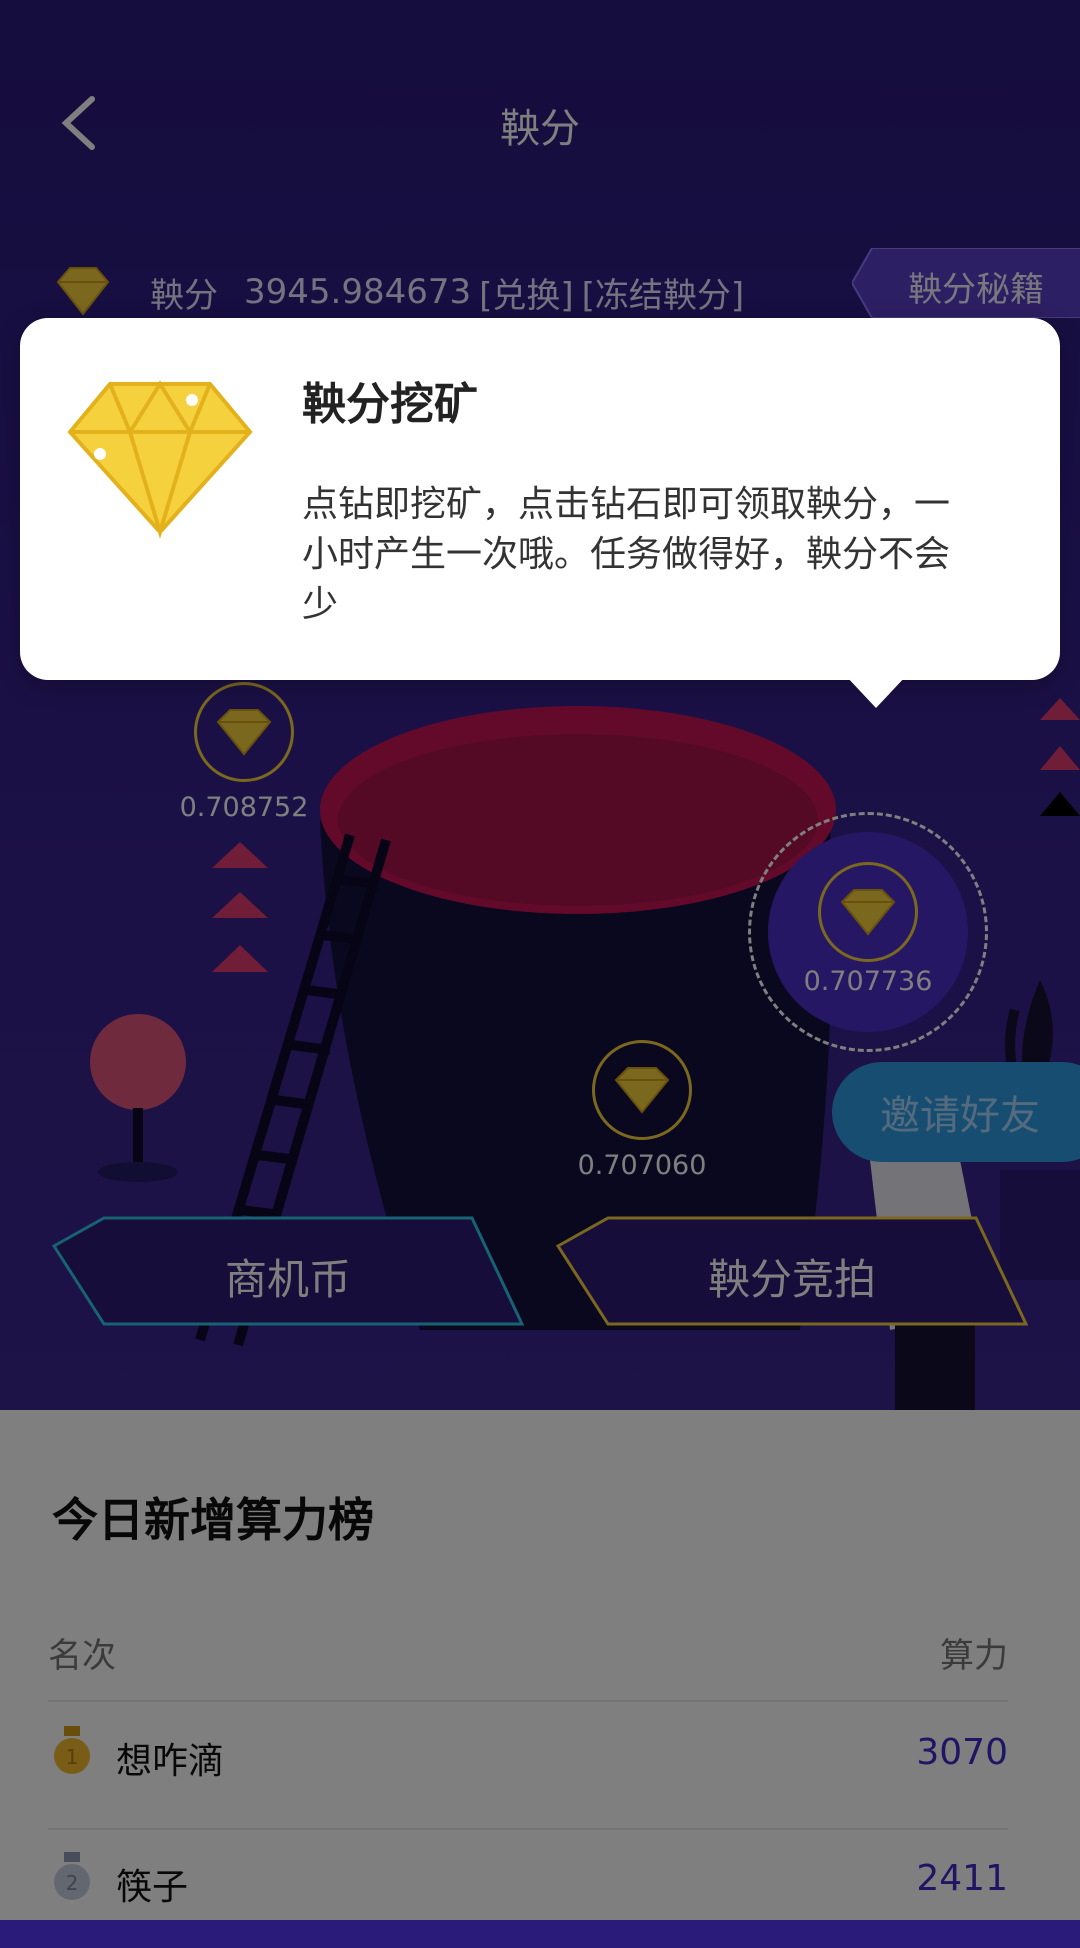 The width and height of the screenshot is (1080, 1948). What do you see at coordinates (390, 404) in the screenshot?
I see `popup-title: 鞅分挖矿` at bounding box center [390, 404].